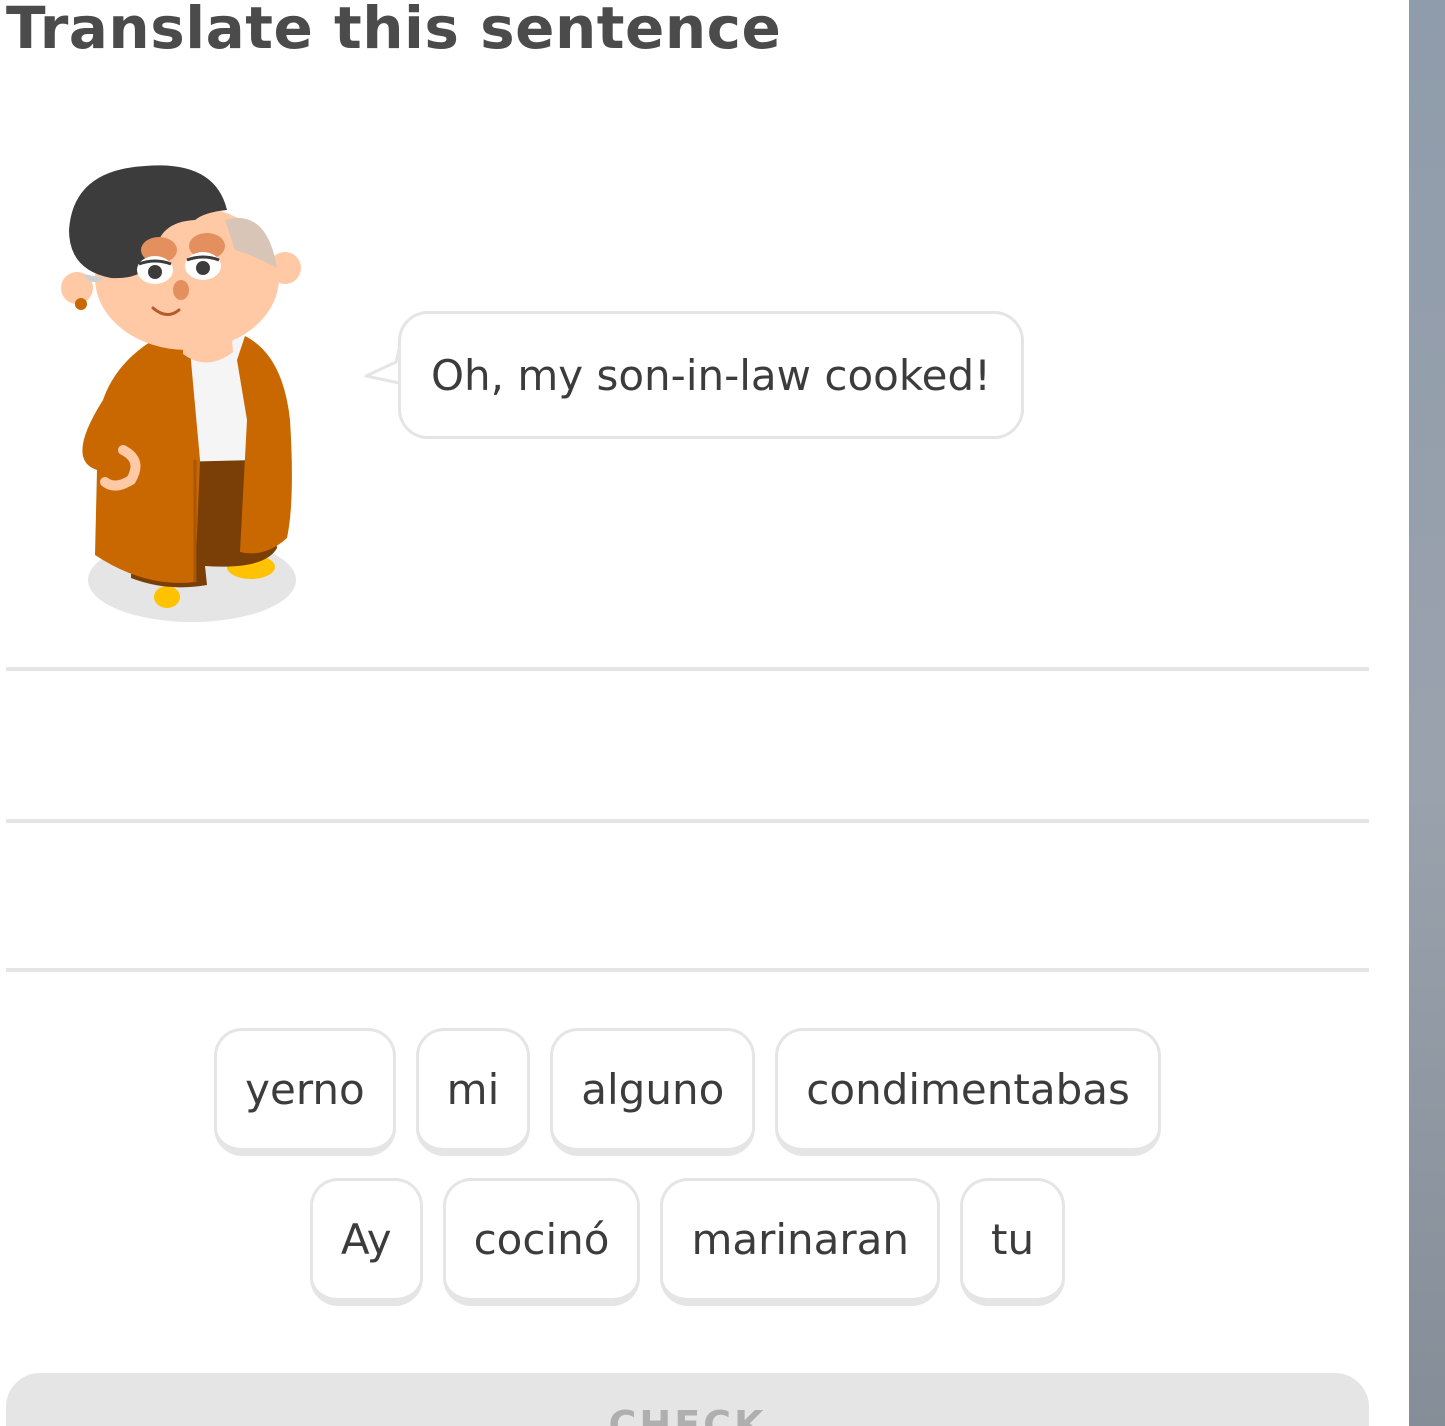  I want to click on word-tile-ay: Ay, so click(366, 1242).